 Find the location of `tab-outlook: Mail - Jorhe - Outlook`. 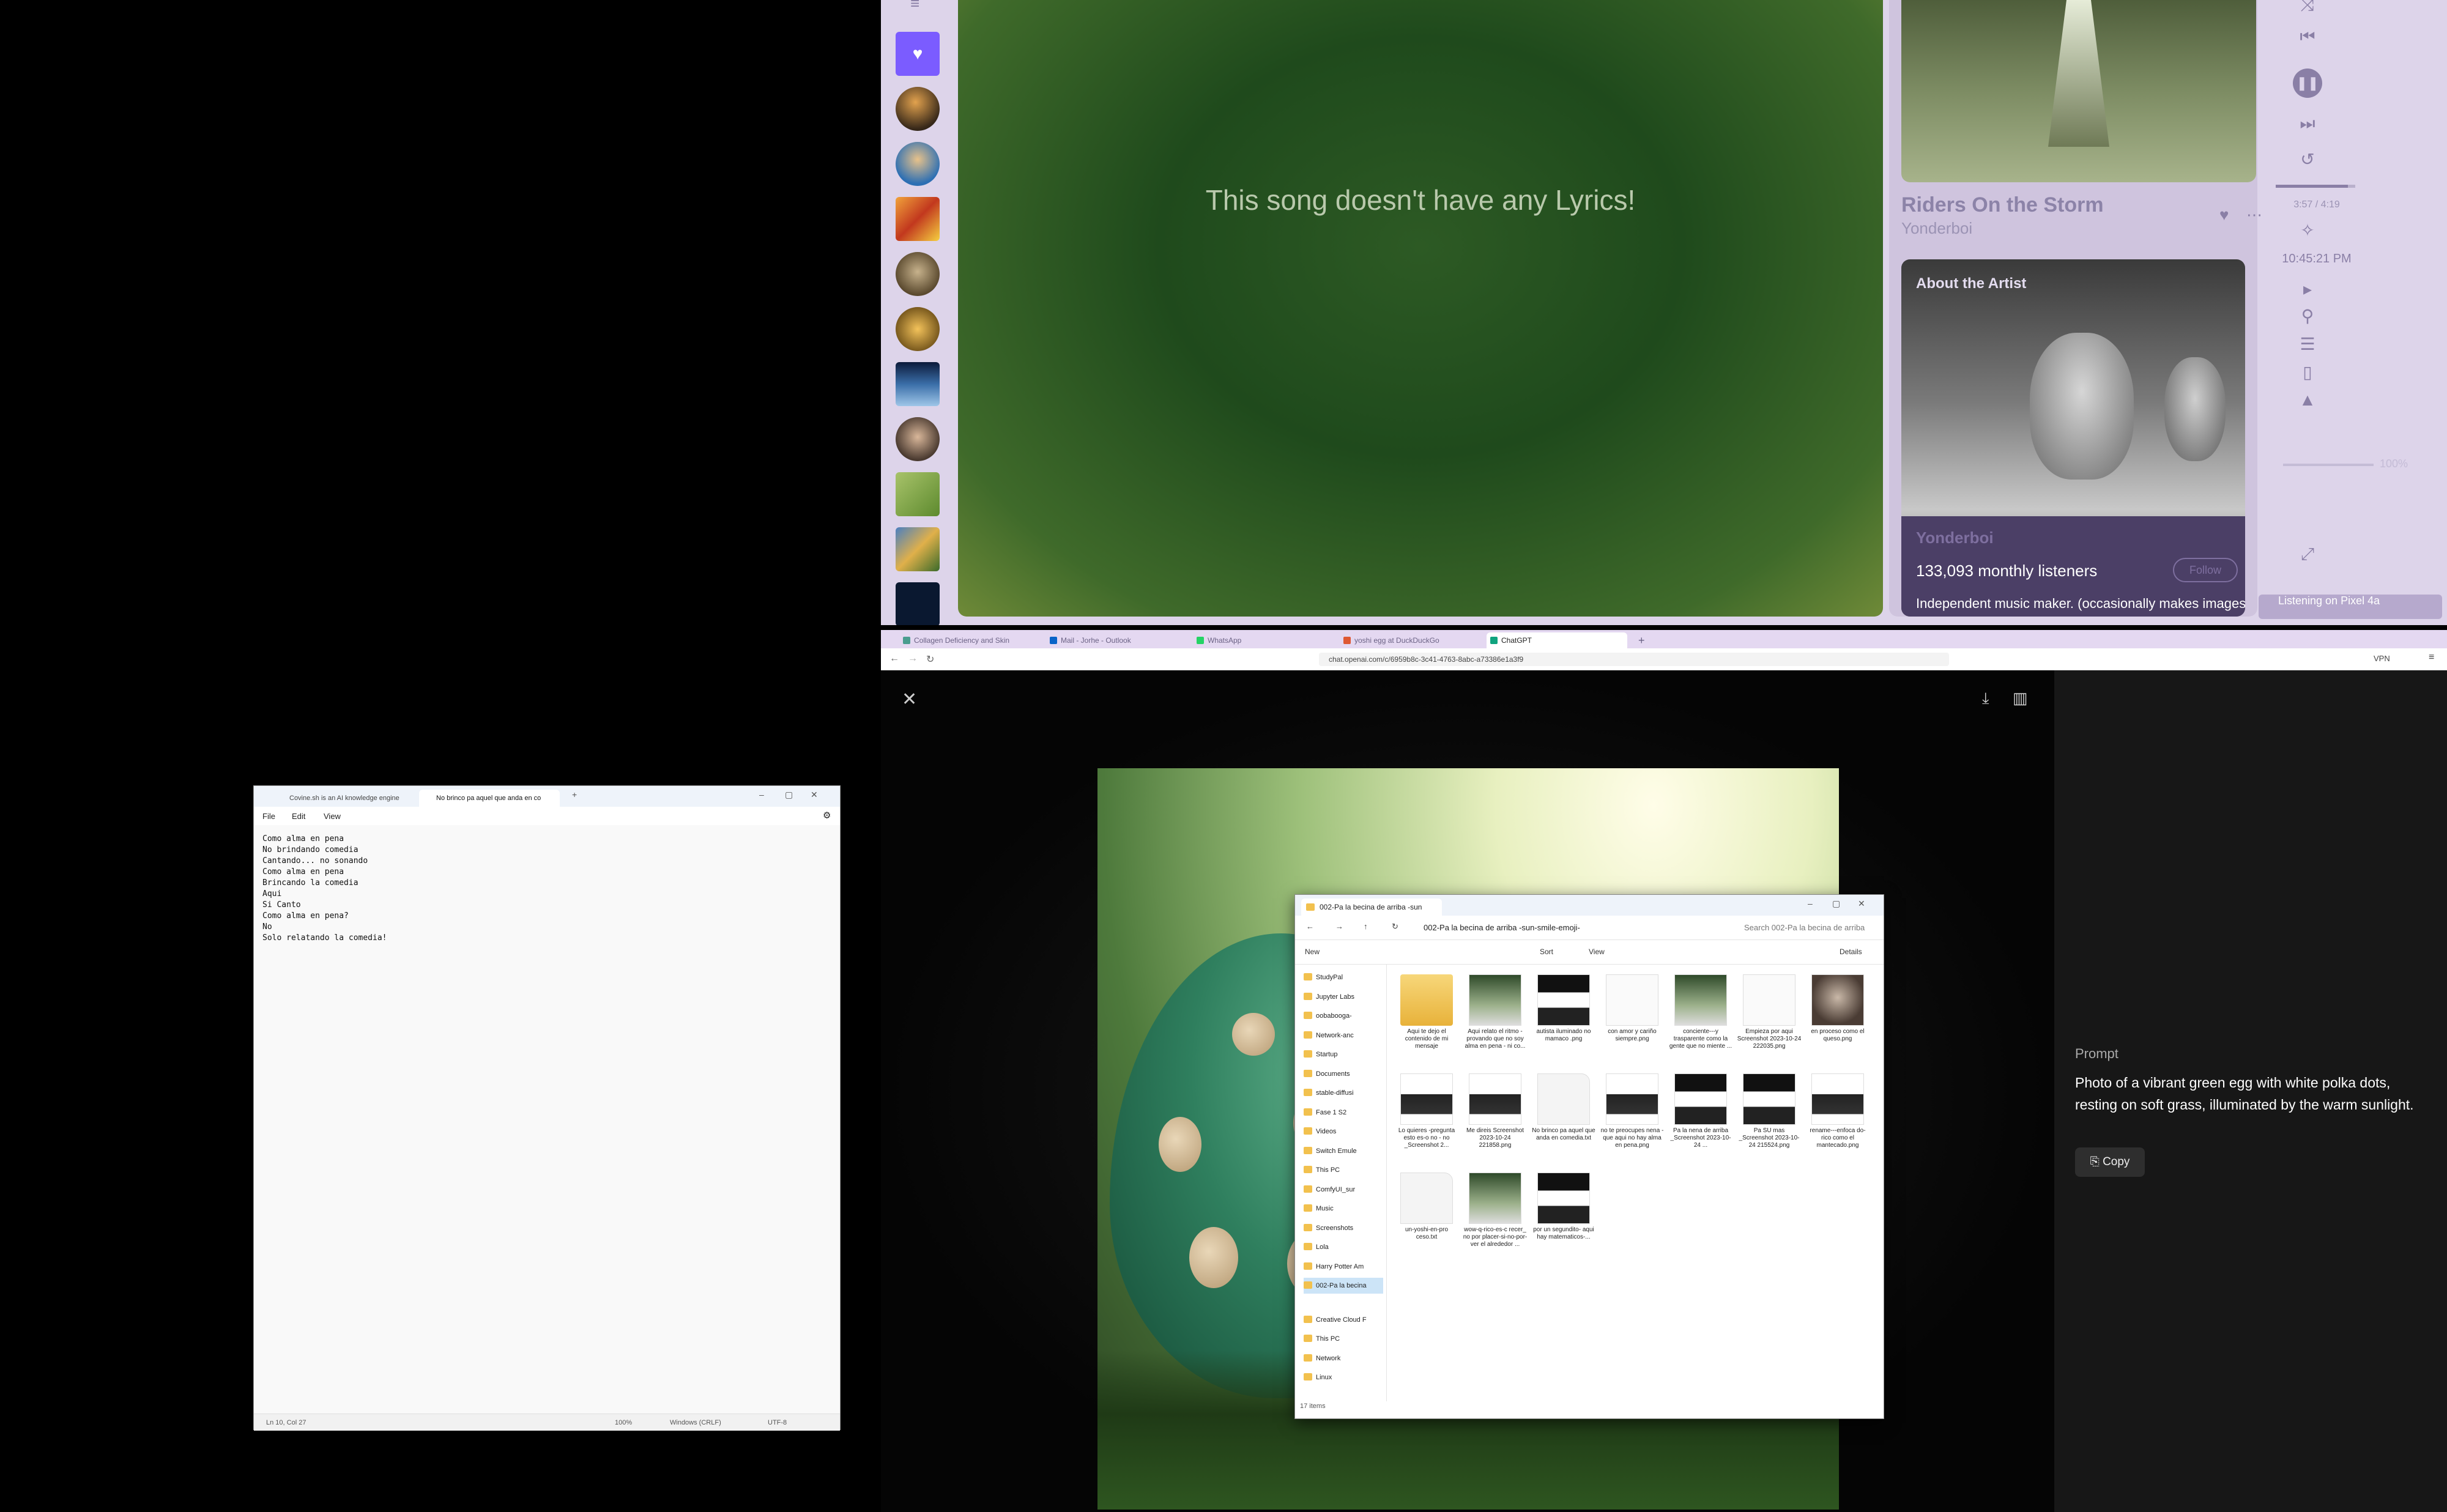

tab-outlook: Mail - Jorhe - Outlook is located at coordinates (1116, 640).